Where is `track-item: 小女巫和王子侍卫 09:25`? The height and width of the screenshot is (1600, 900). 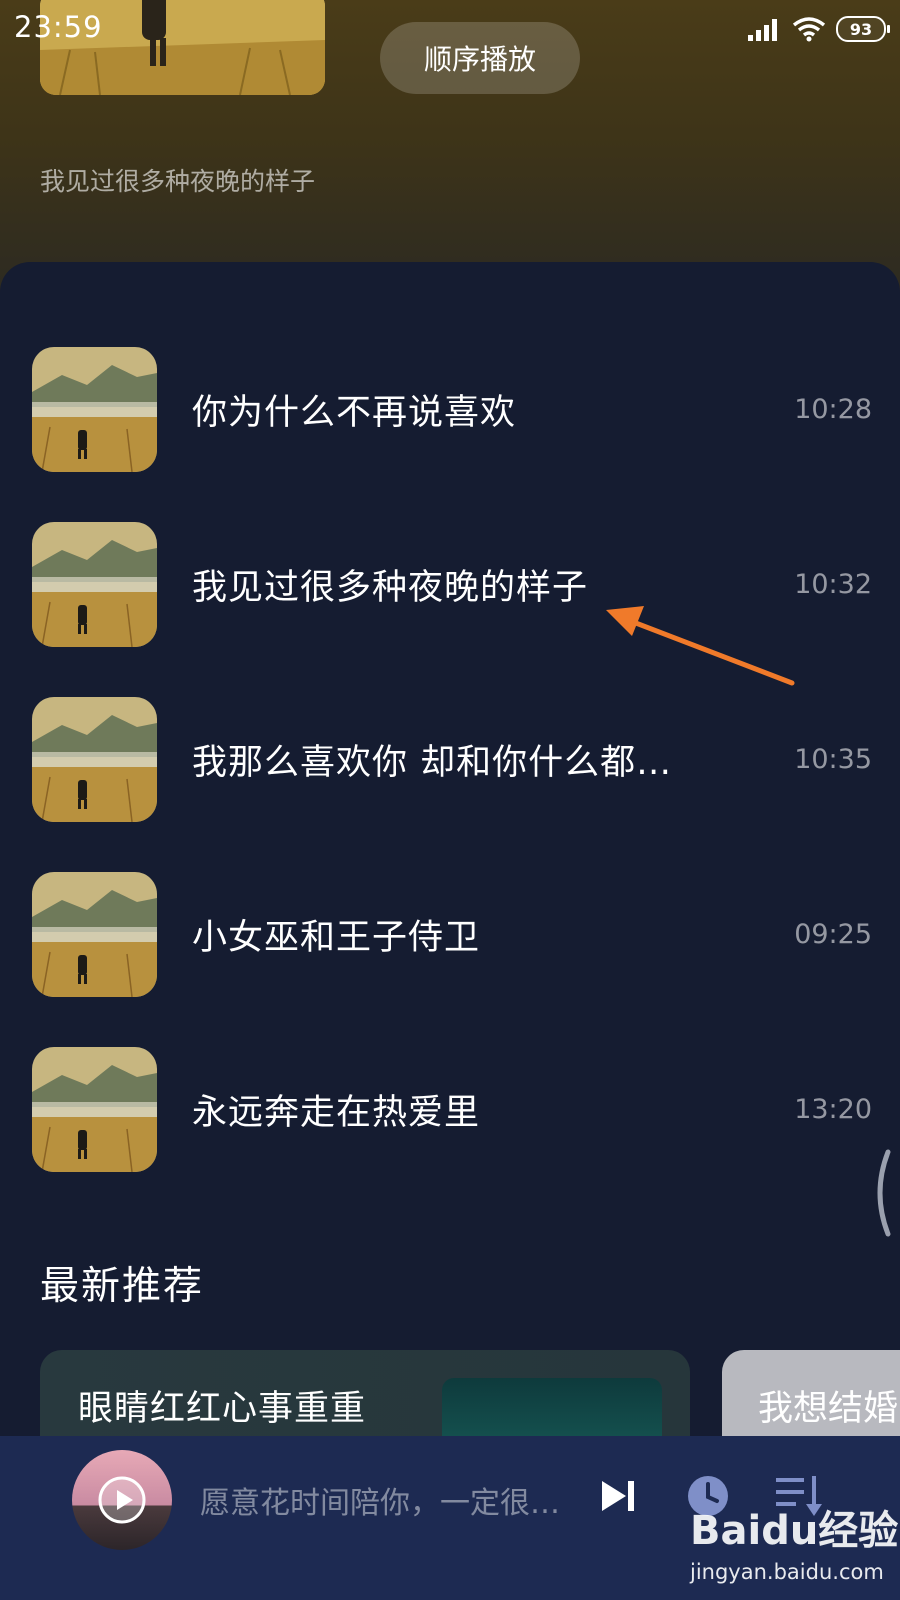
track-item: 小女巫和王子侍卫 09:25 is located at coordinates (452, 934).